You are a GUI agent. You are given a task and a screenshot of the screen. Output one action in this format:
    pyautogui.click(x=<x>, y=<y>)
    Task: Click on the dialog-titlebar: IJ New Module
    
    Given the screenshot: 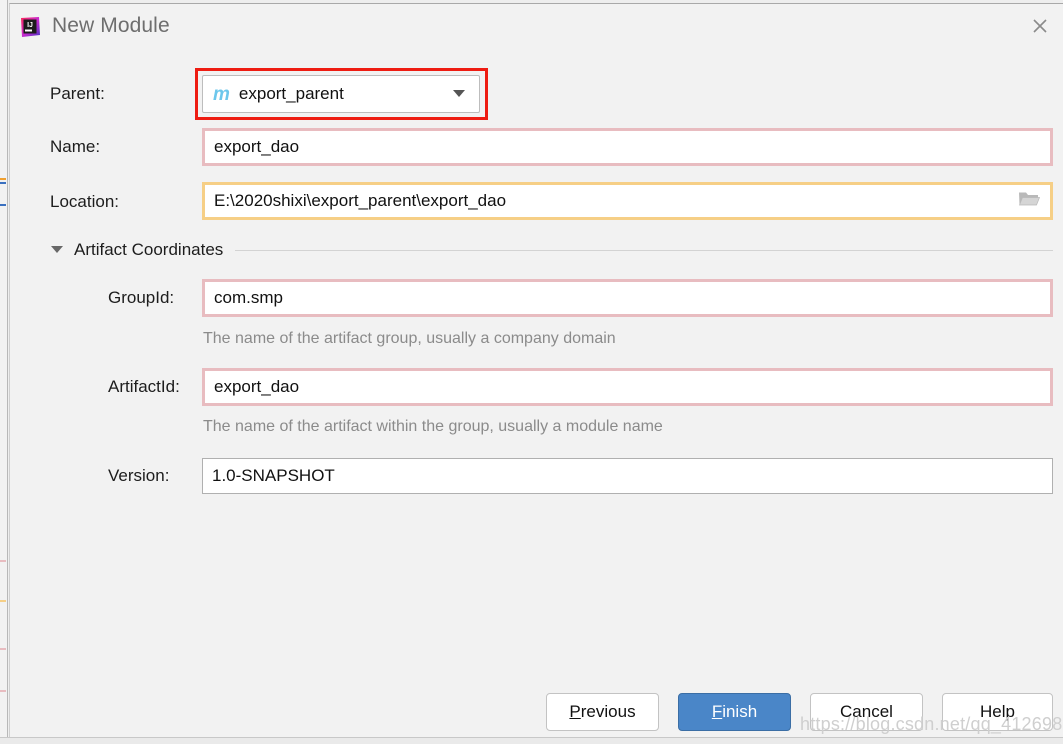 What is the action you would take?
    pyautogui.click(x=536, y=27)
    